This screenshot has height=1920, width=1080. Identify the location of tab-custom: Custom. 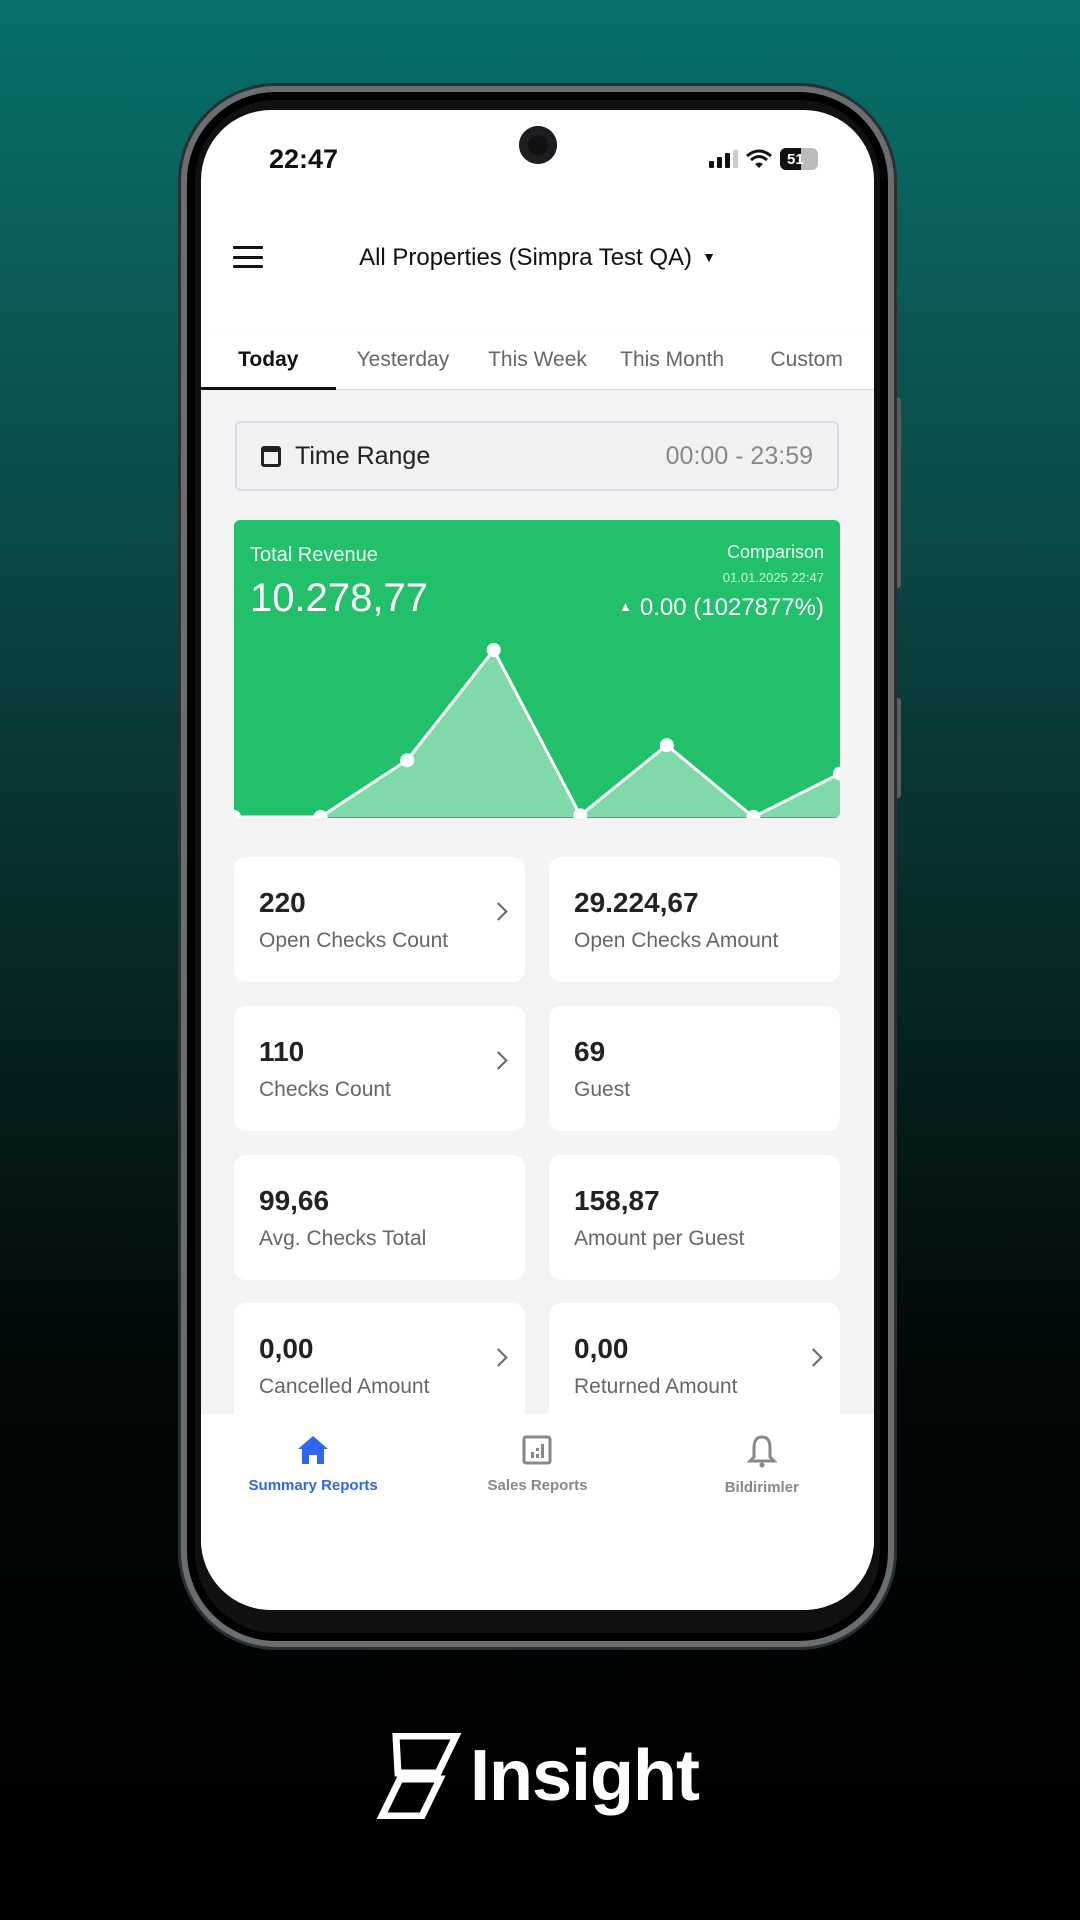
(806, 360).